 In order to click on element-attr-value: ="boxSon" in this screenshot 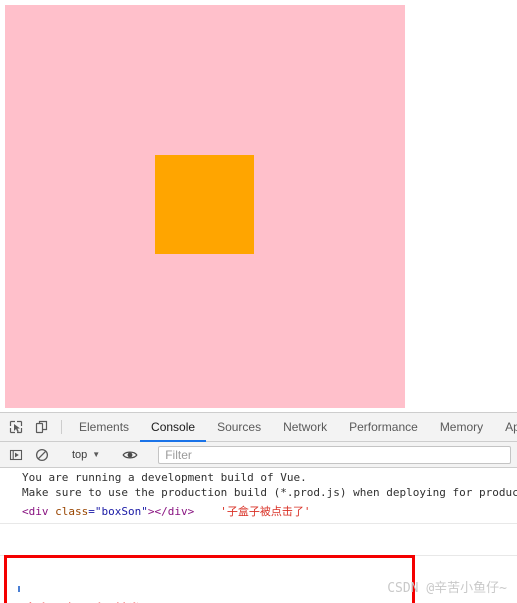, I will do `click(118, 511)`.